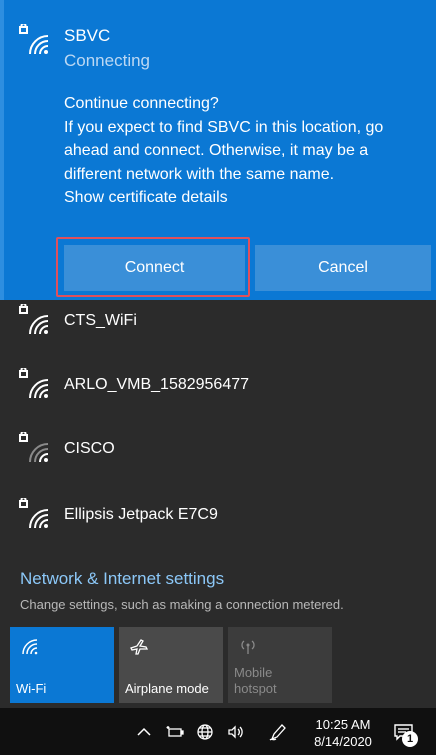  Describe the element at coordinates (218, 452) in the screenshot. I see `network-item: CISCO` at that location.